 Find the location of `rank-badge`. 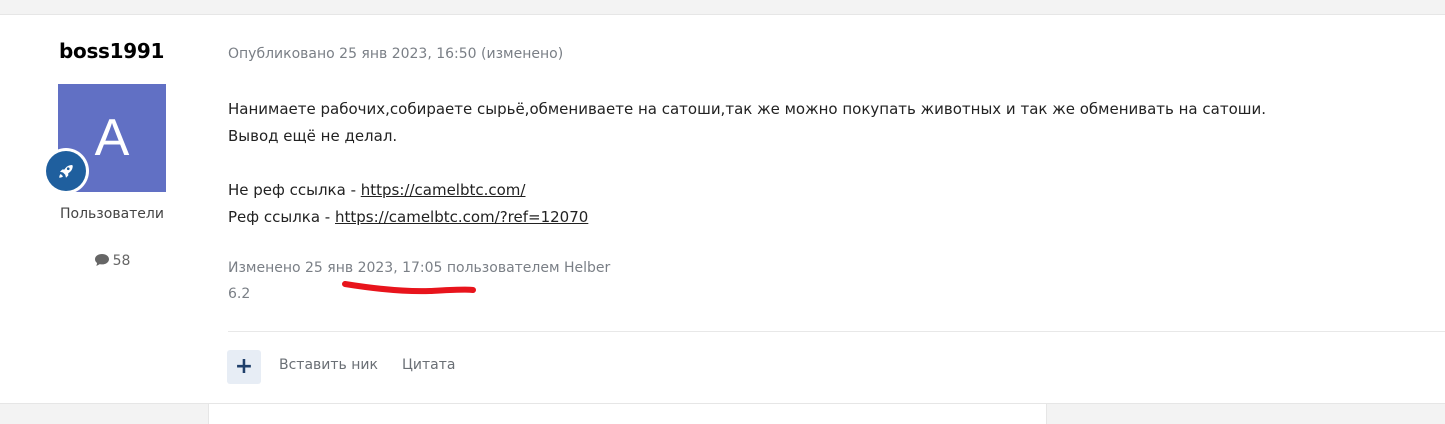

rank-badge is located at coordinates (66, 171).